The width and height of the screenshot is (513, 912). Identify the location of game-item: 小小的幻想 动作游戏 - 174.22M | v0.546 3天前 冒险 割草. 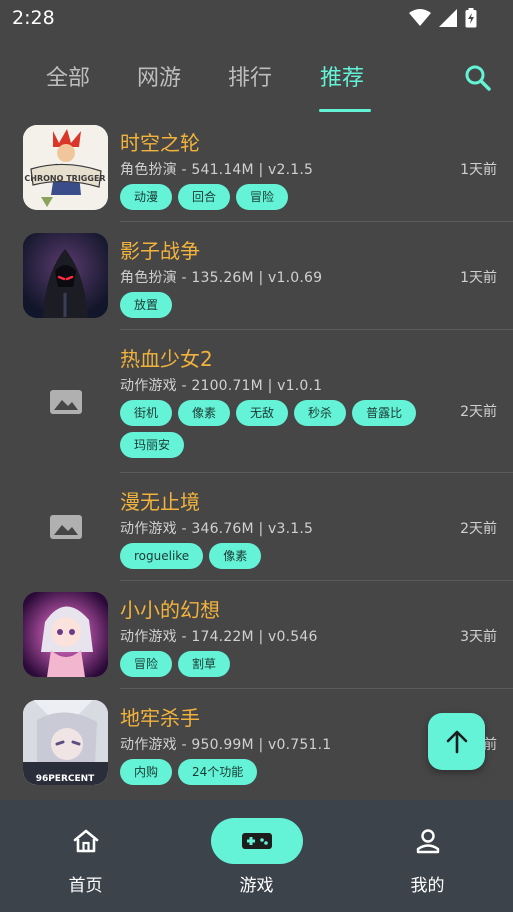
(256, 635).